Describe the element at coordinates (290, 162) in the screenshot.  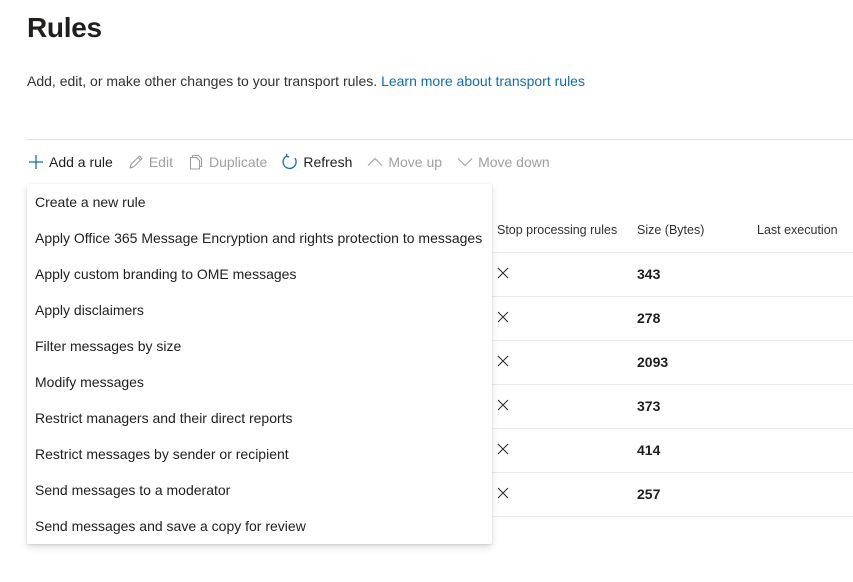
I see `refresh-icon` at that location.